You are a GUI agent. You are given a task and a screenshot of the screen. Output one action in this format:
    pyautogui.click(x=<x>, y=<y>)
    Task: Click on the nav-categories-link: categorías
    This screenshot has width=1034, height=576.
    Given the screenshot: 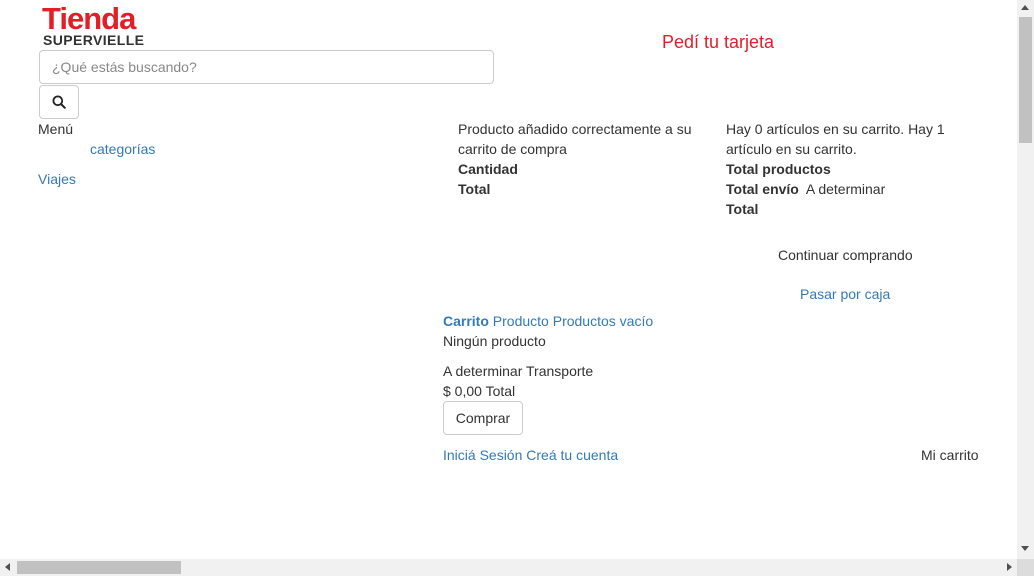 What is the action you would take?
    pyautogui.click(x=122, y=149)
    